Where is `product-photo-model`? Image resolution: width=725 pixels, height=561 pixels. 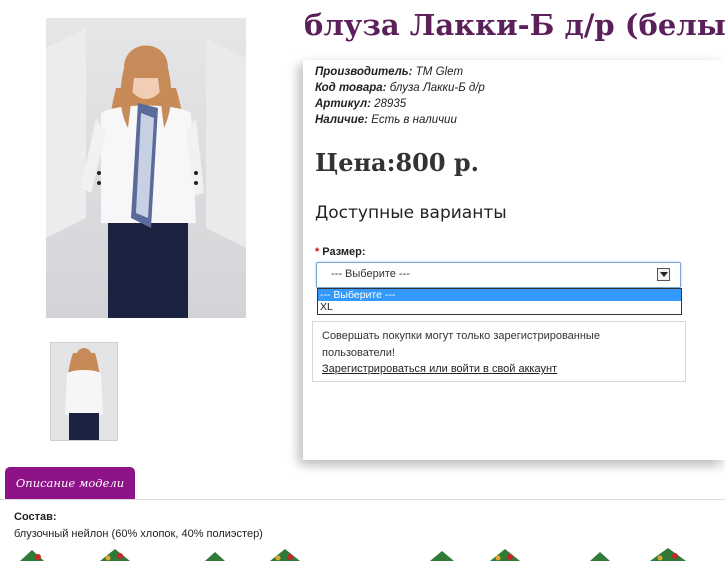
product-photo-model is located at coordinates (146, 173).